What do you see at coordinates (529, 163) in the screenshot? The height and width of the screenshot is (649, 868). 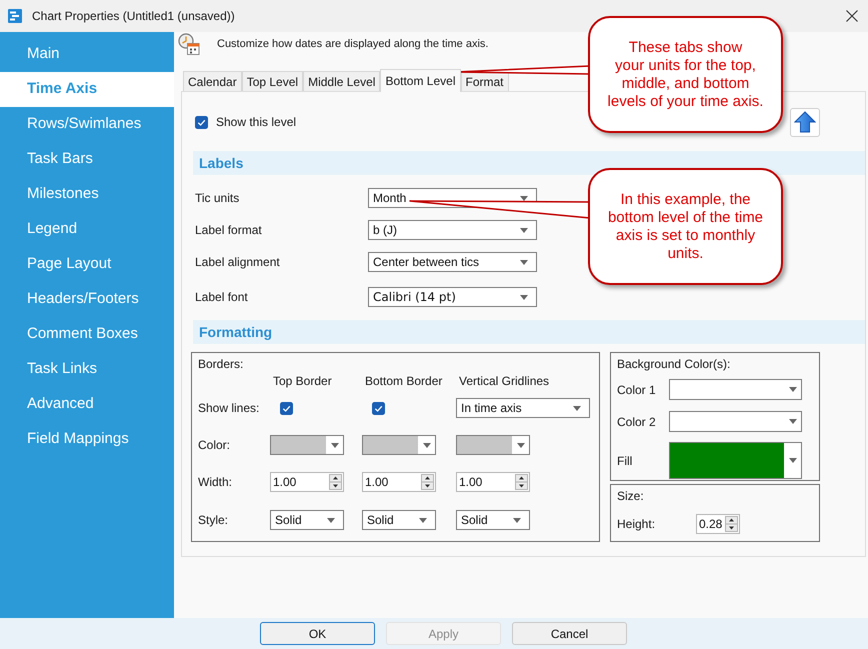 I see `section-heading: Labels` at bounding box center [529, 163].